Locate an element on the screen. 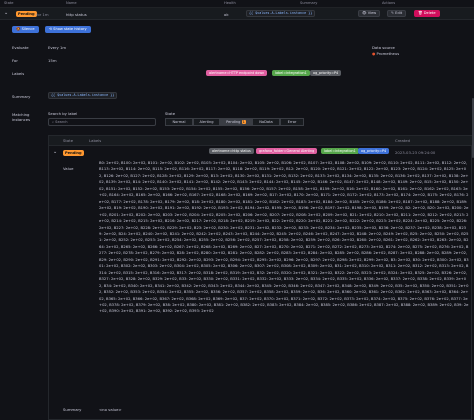 This screenshot has height=420, width=474. rule-state-badge: Pending is located at coordinates (26, 14).